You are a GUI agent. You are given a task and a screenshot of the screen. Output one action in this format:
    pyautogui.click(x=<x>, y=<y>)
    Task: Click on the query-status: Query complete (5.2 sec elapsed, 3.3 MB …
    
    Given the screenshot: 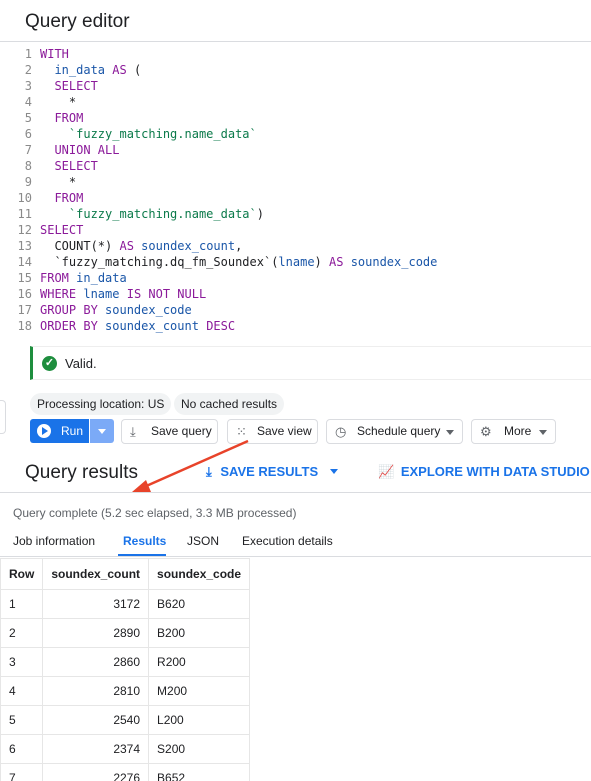 What is the action you would take?
    pyautogui.click(x=155, y=513)
    